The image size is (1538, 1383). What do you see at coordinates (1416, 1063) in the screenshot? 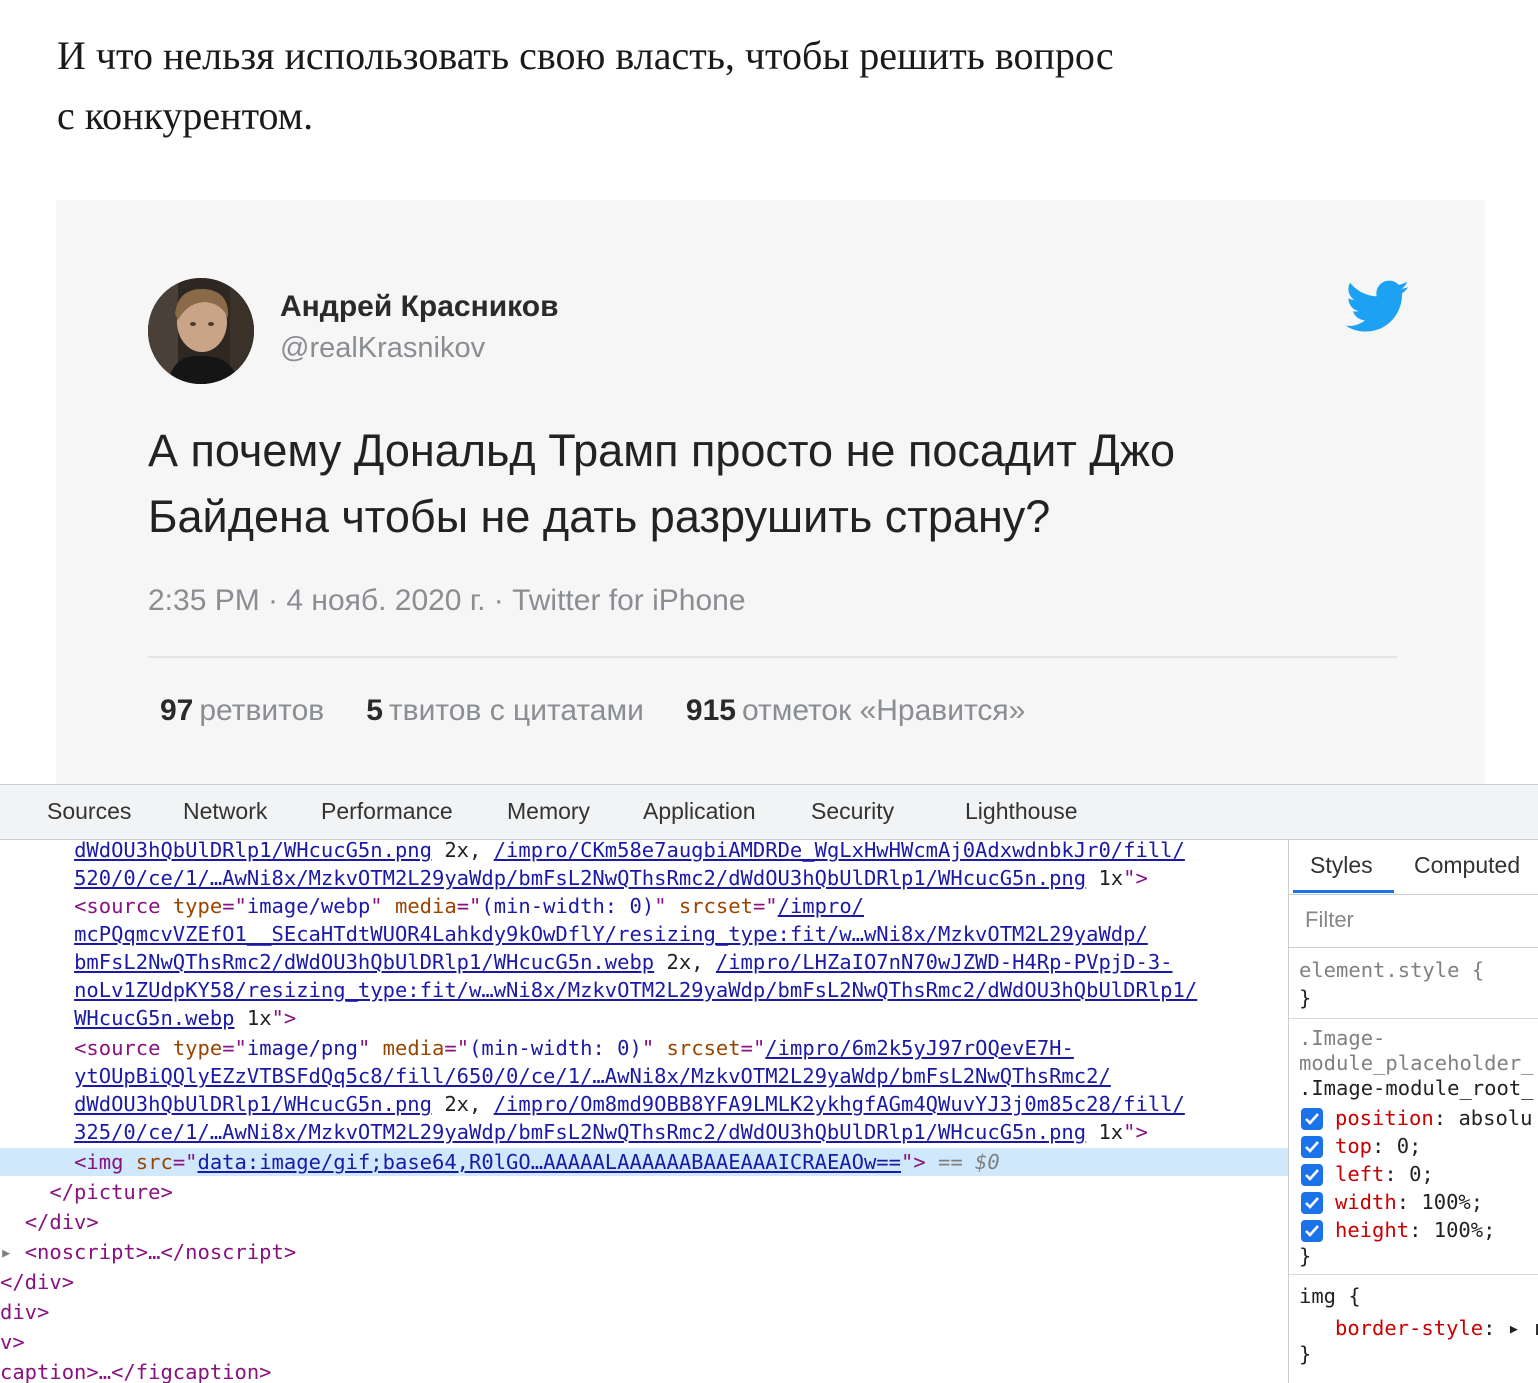
I see `rule-selector: module_placeholder_` at bounding box center [1416, 1063].